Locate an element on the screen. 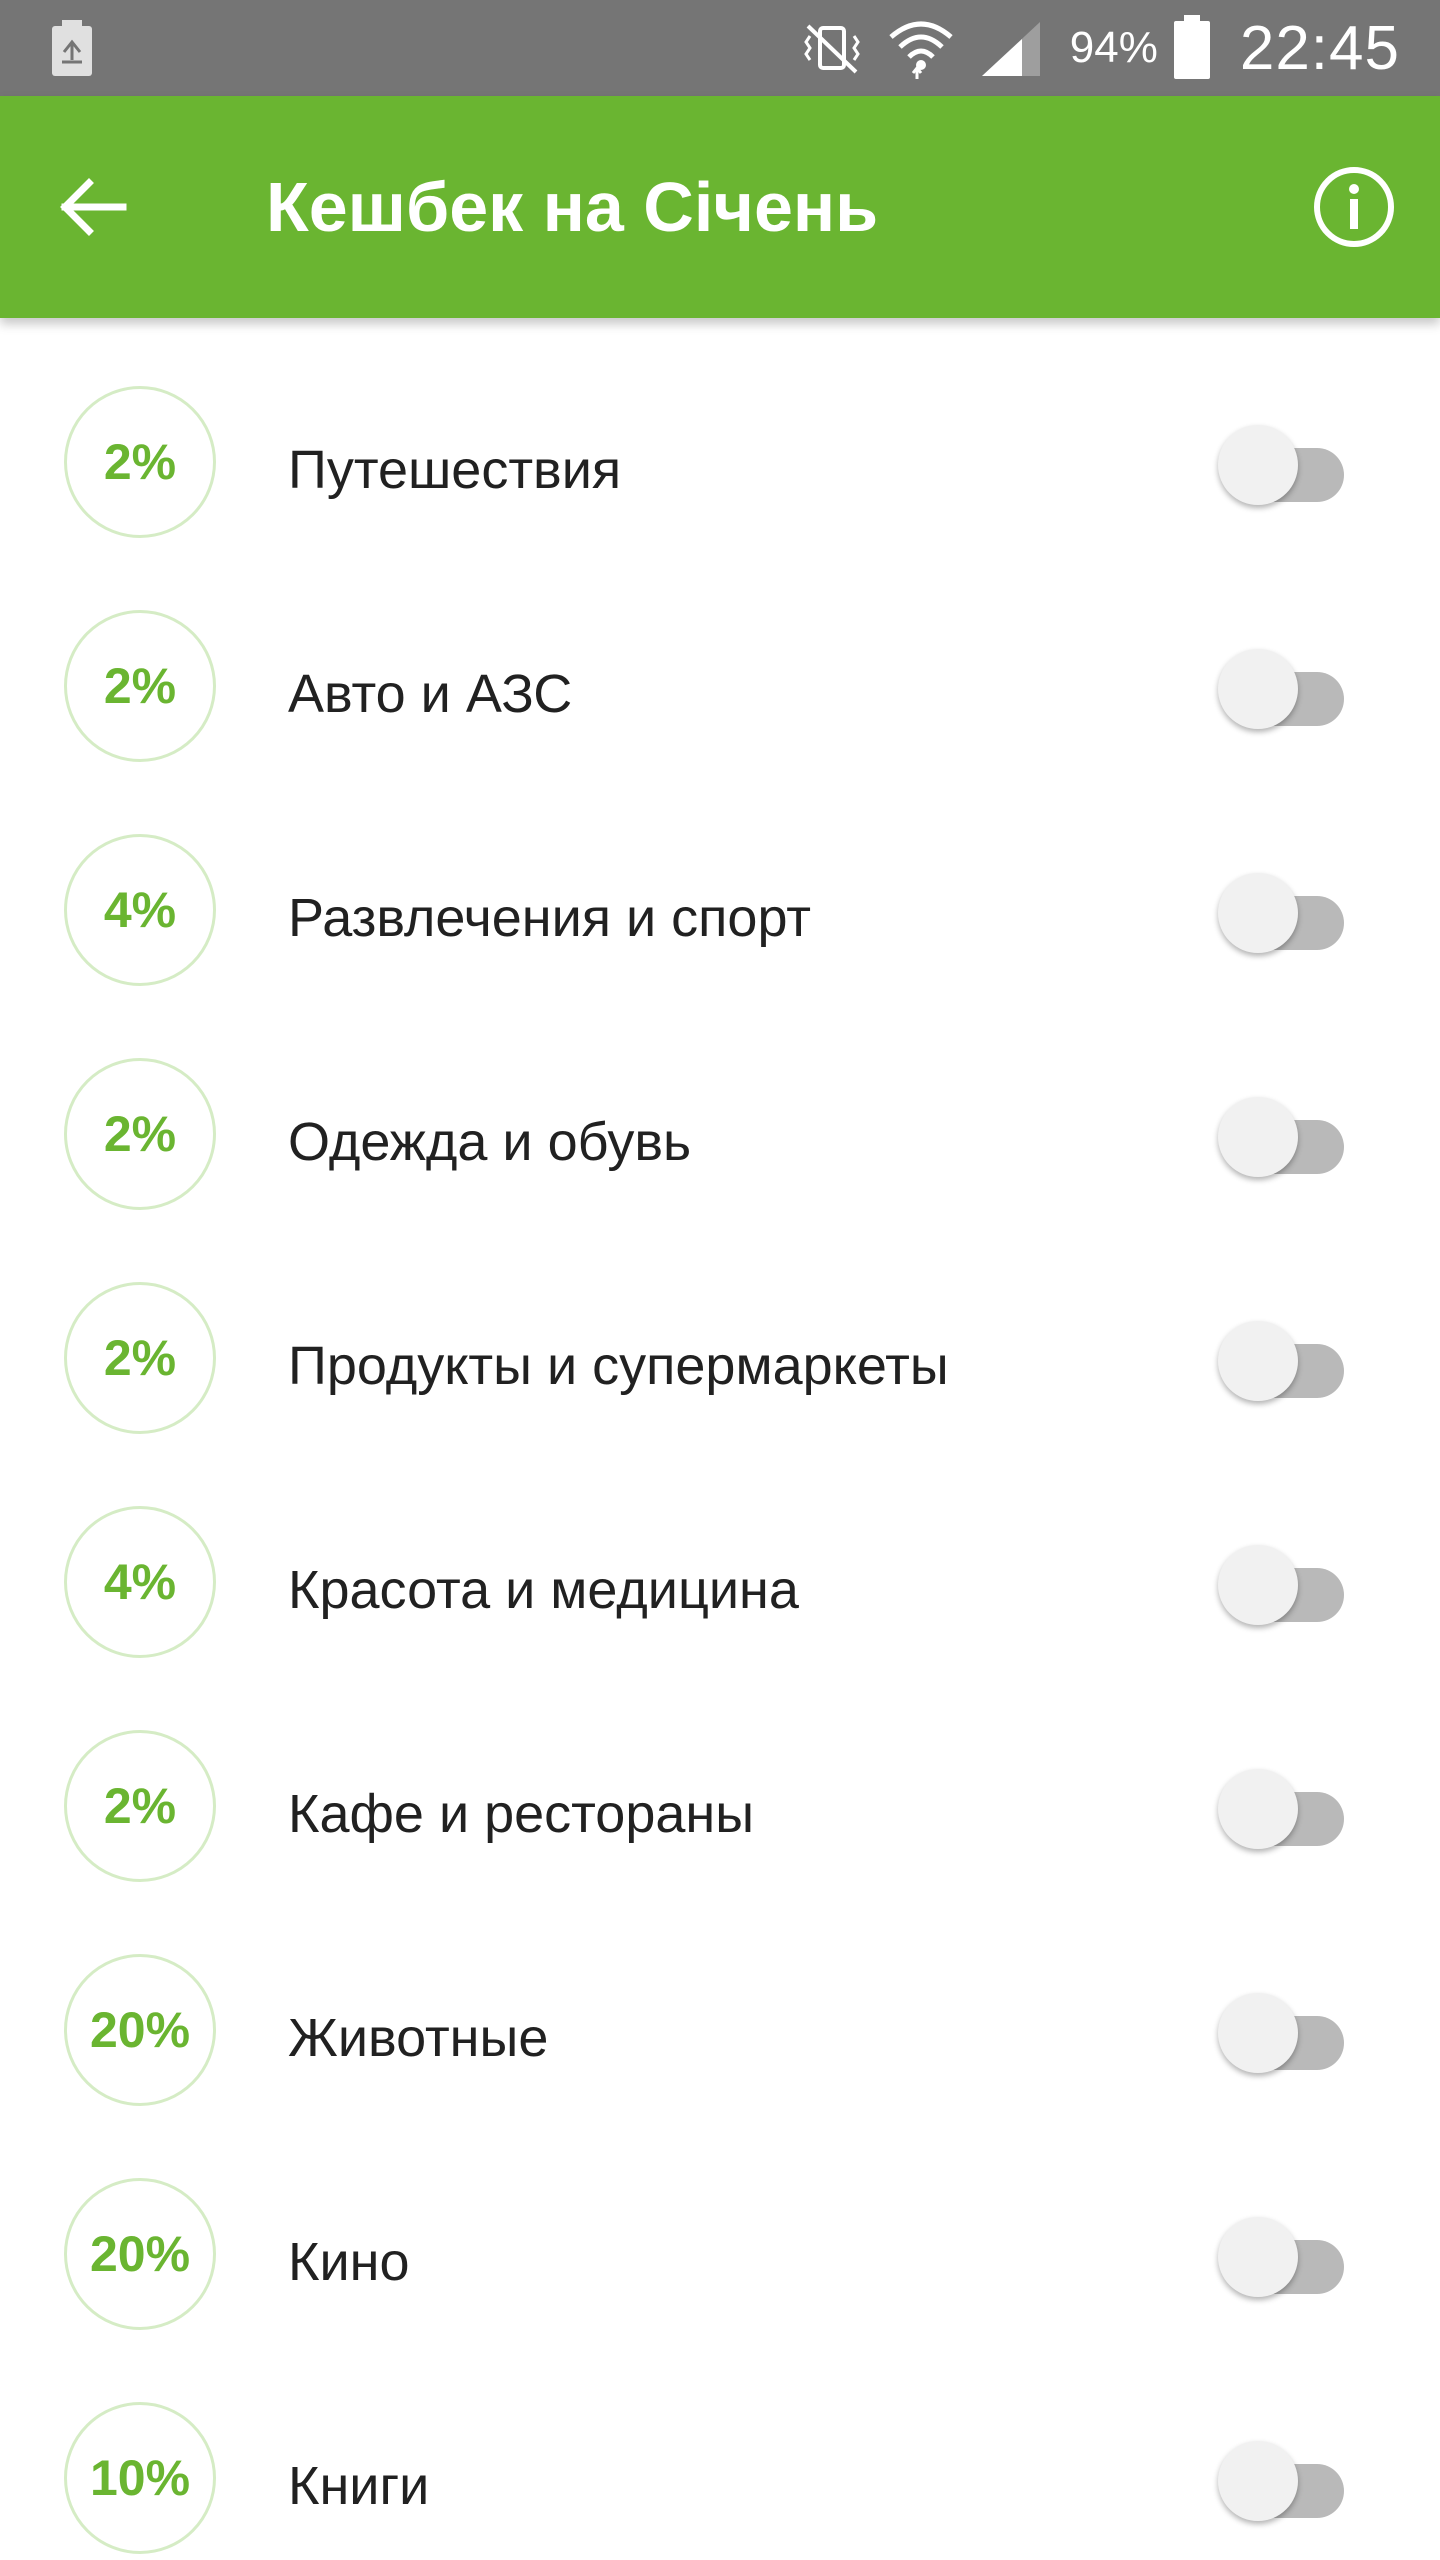 This screenshot has width=1440, height=2560. category-label: Кино is located at coordinates (349, 2262).